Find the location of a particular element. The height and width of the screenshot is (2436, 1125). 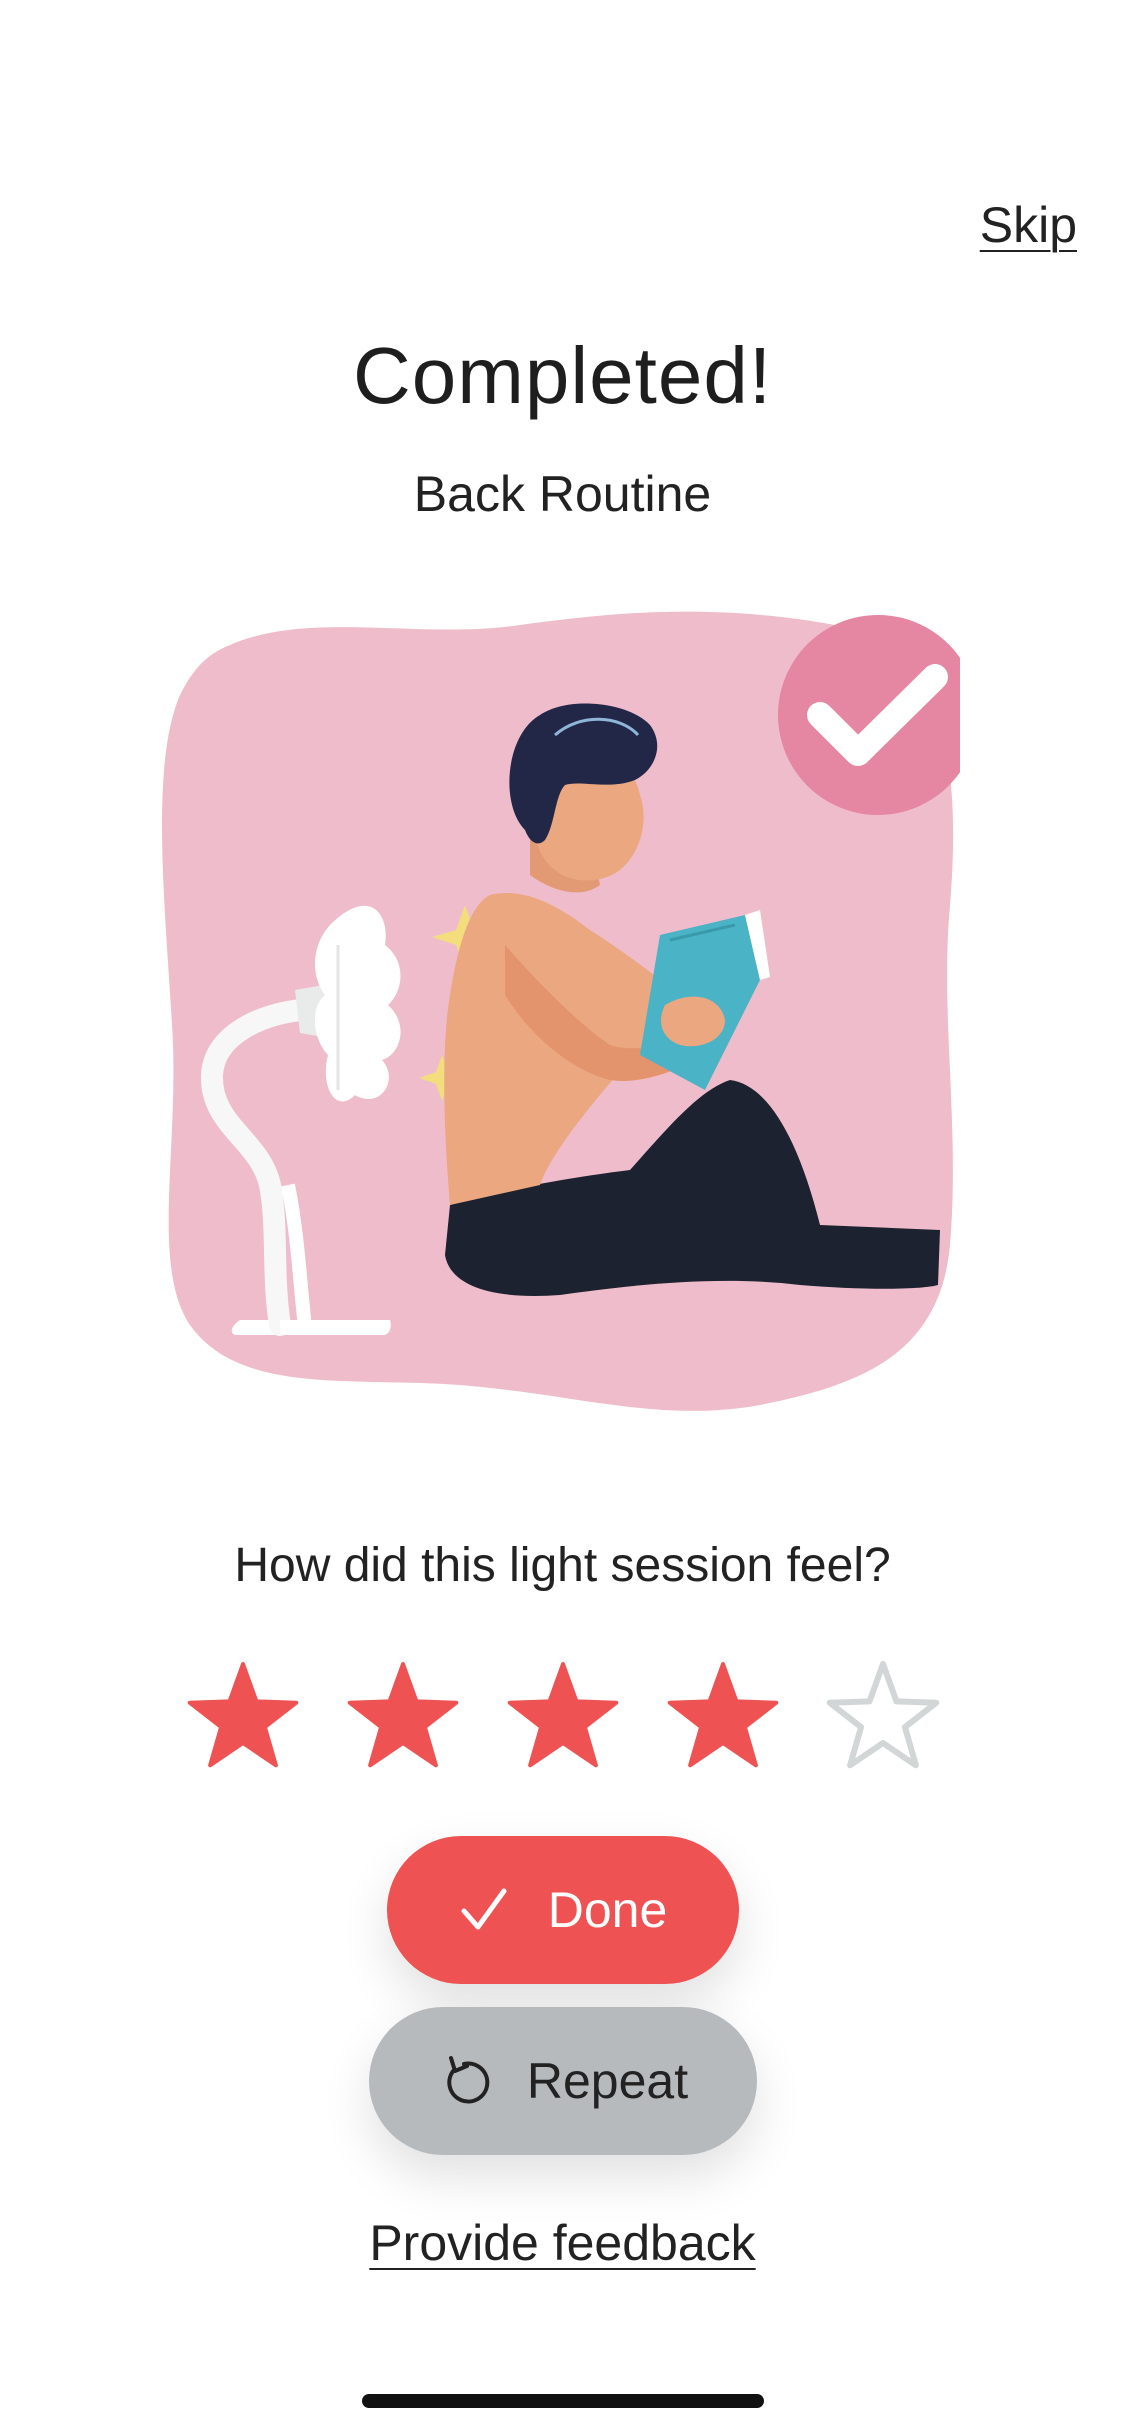

done-button: Done is located at coordinates (562, 1910).